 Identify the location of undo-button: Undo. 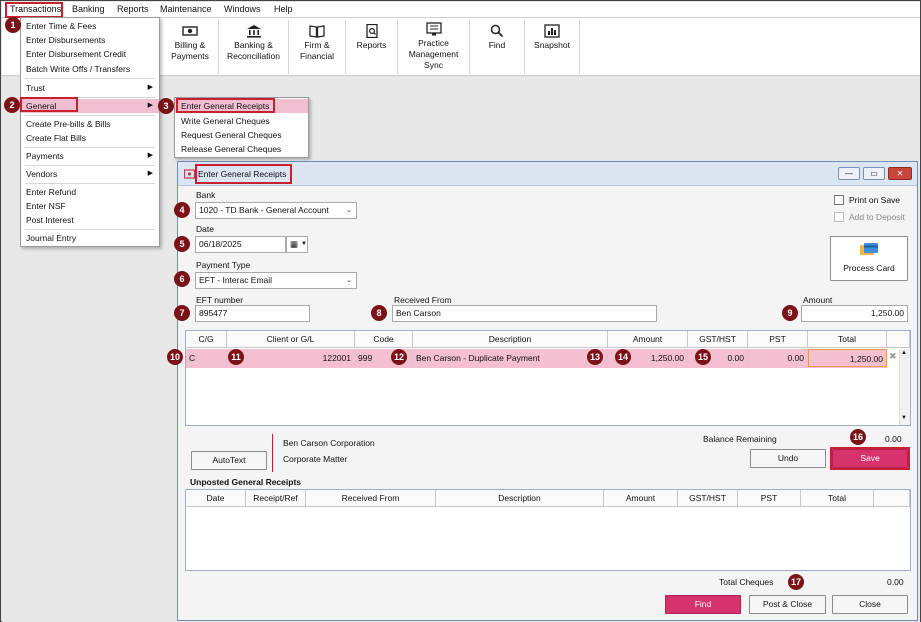
(788, 458).